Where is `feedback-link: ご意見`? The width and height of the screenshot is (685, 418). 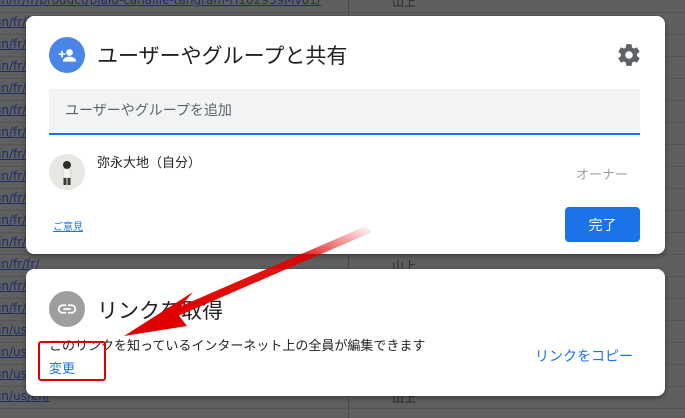
feedback-link: ご意見 is located at coordinates (68, 225).